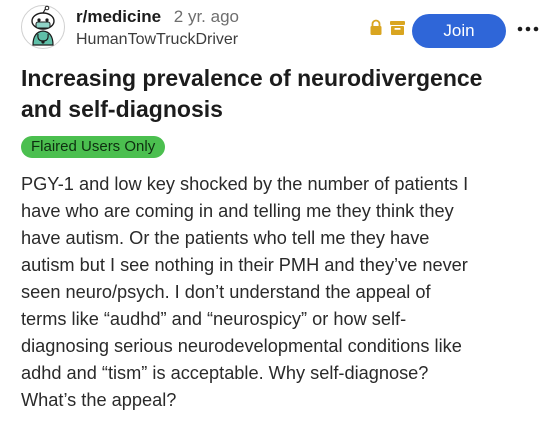 The width and height of the screenshot is (540, 439). What do you see at coordinates (459, 31) in the screenshot?
I see `join-button: Join` at bounding box center [459, 31].